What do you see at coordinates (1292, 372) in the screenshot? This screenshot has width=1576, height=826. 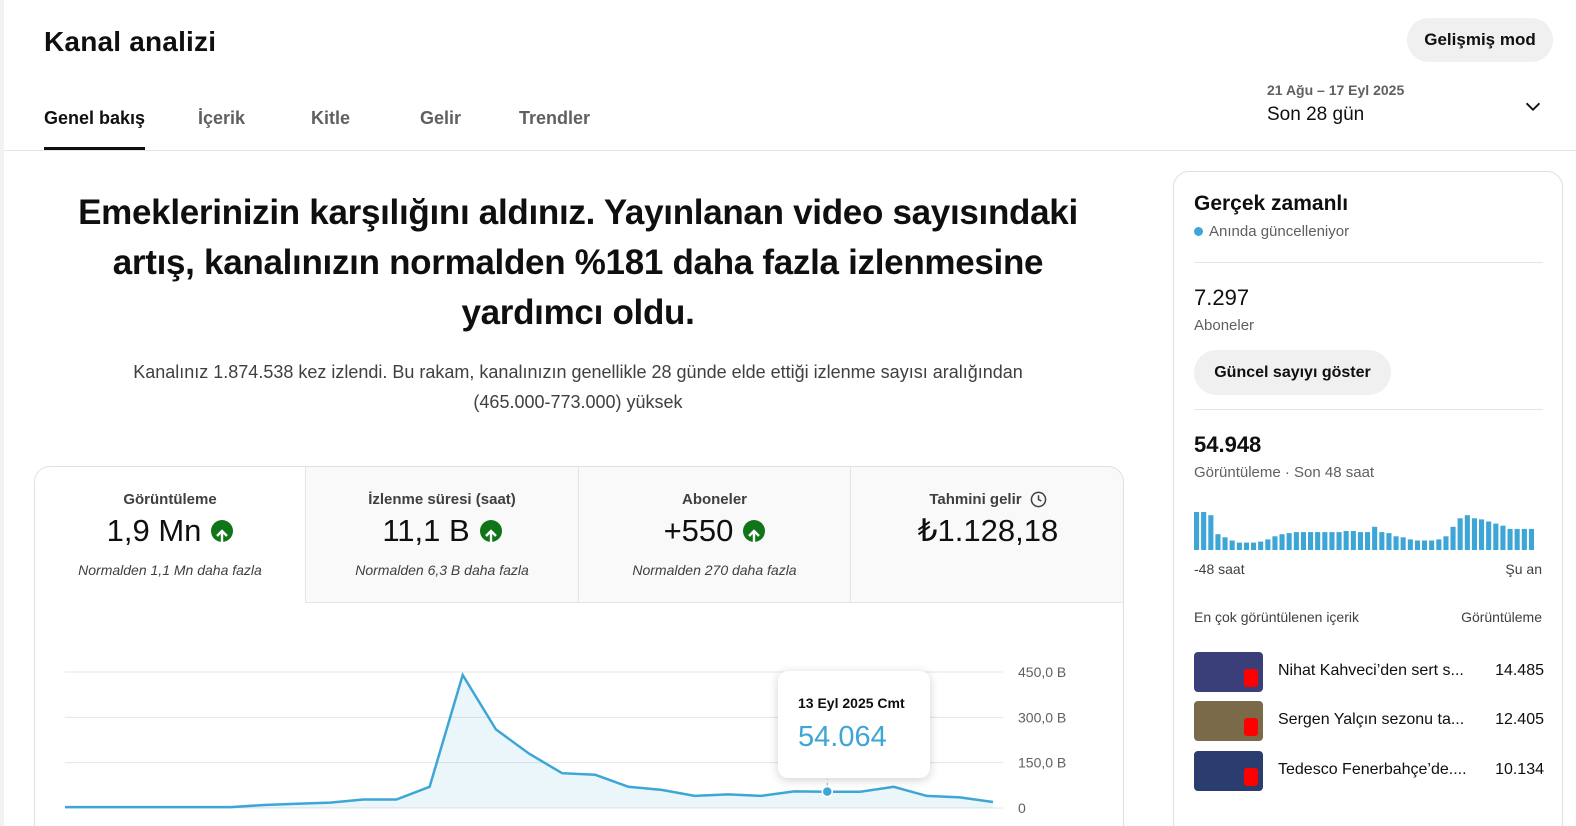 I see `show-current-count-button: Güncel sayıyı göster` at bounding box center [1292, 372].